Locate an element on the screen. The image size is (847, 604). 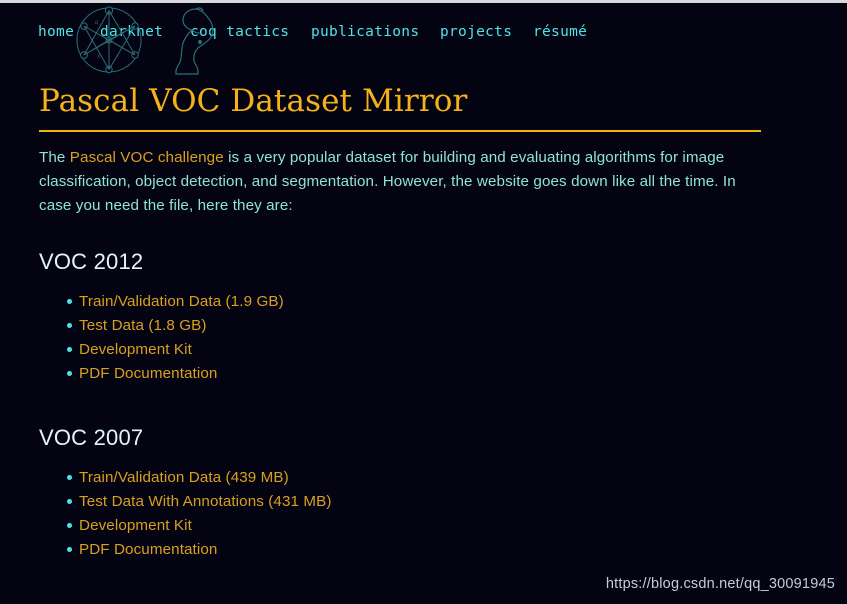
download-link-test-2012: Test Data (1.8 GB) is located at coordinates (143, 325).